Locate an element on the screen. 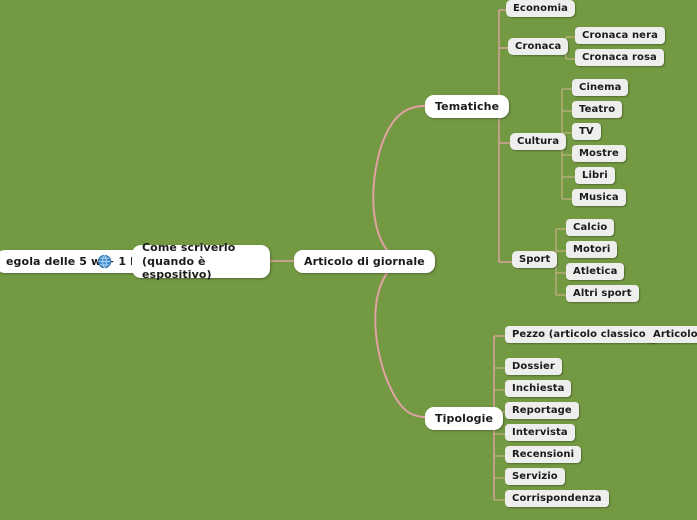  node-motori: Motori is located at coordinates (592, 249).